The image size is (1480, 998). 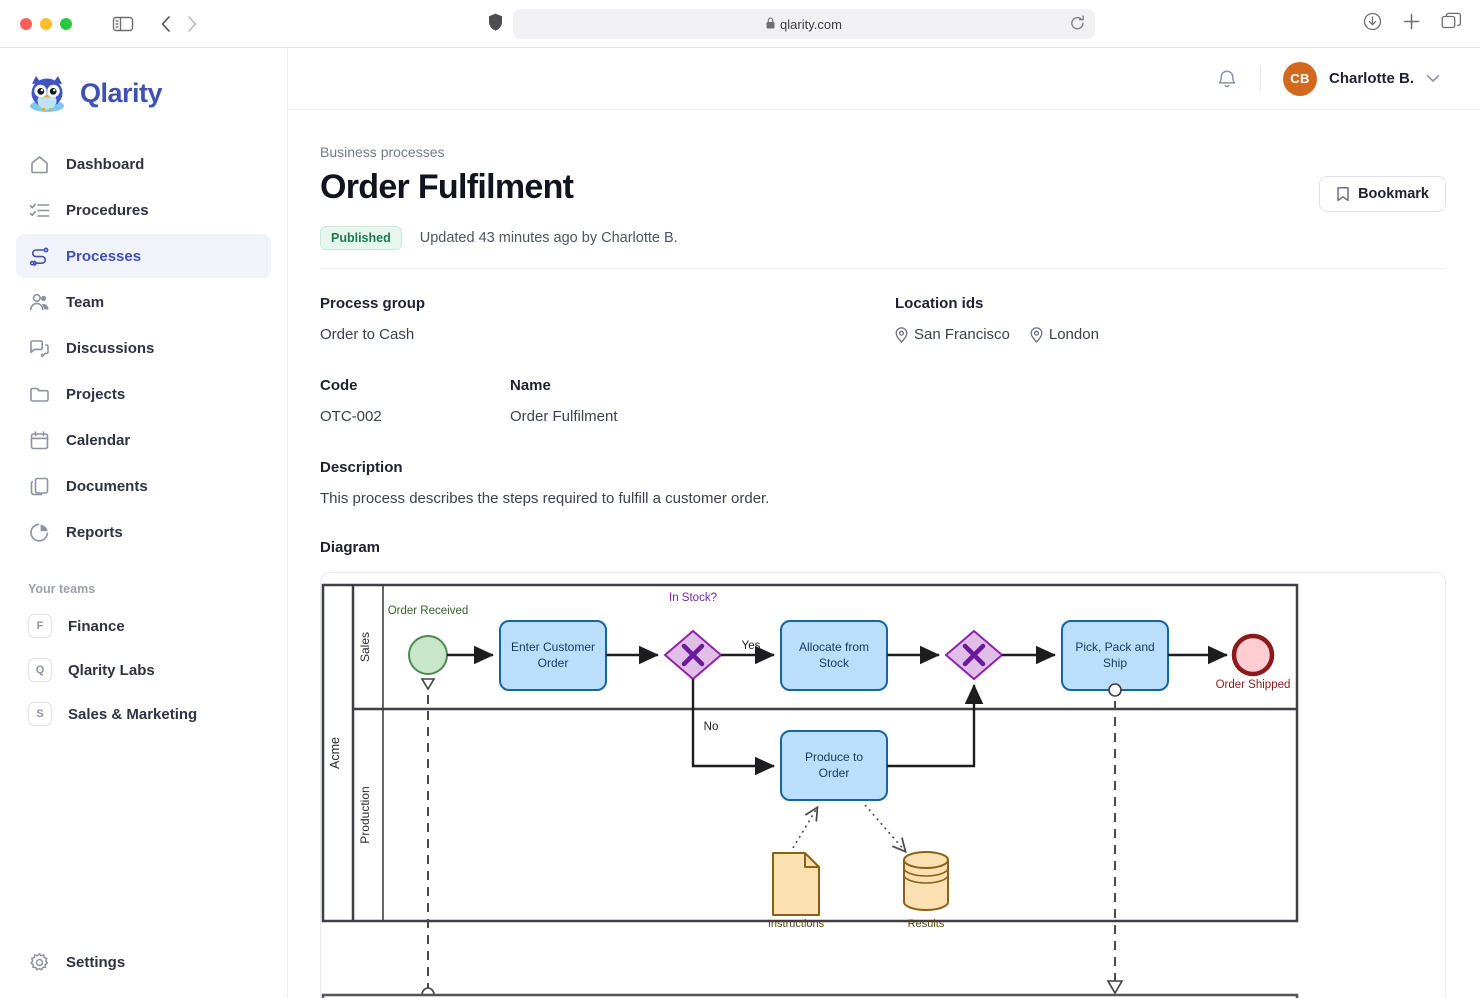 What do you see at coordinates (166, 24) in the screenshot?
I see `browser-back-button` at bounding box center [166, 24].